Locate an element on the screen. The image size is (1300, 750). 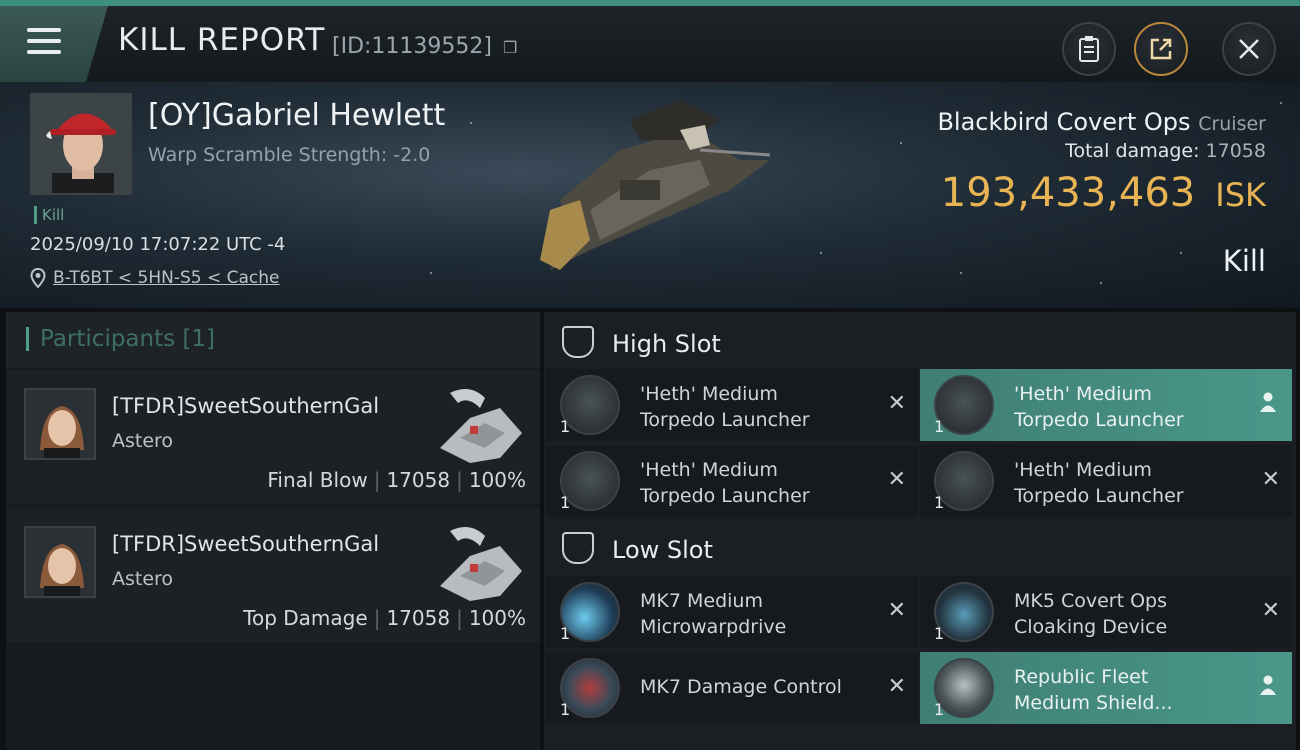
isk-value: 193,433,463 ISK is located at coordinates (1103, 193).